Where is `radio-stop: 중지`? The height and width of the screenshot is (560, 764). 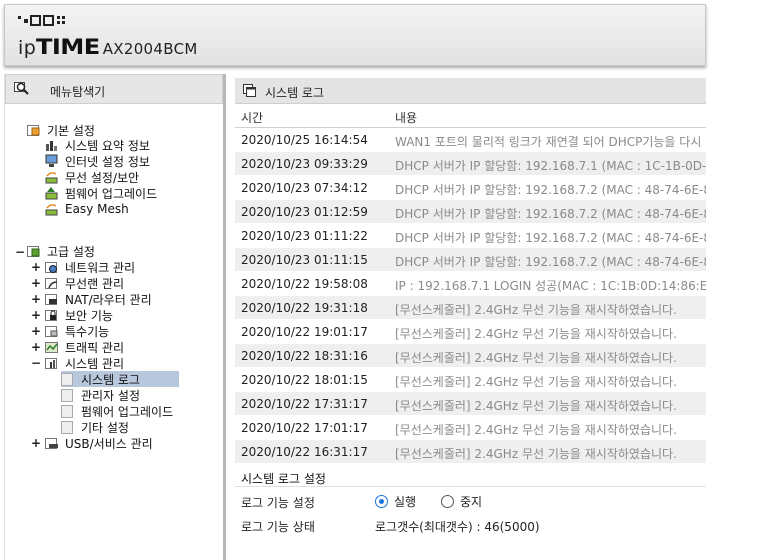
radio-stop: 중지 is located at coordinates (461, 501).